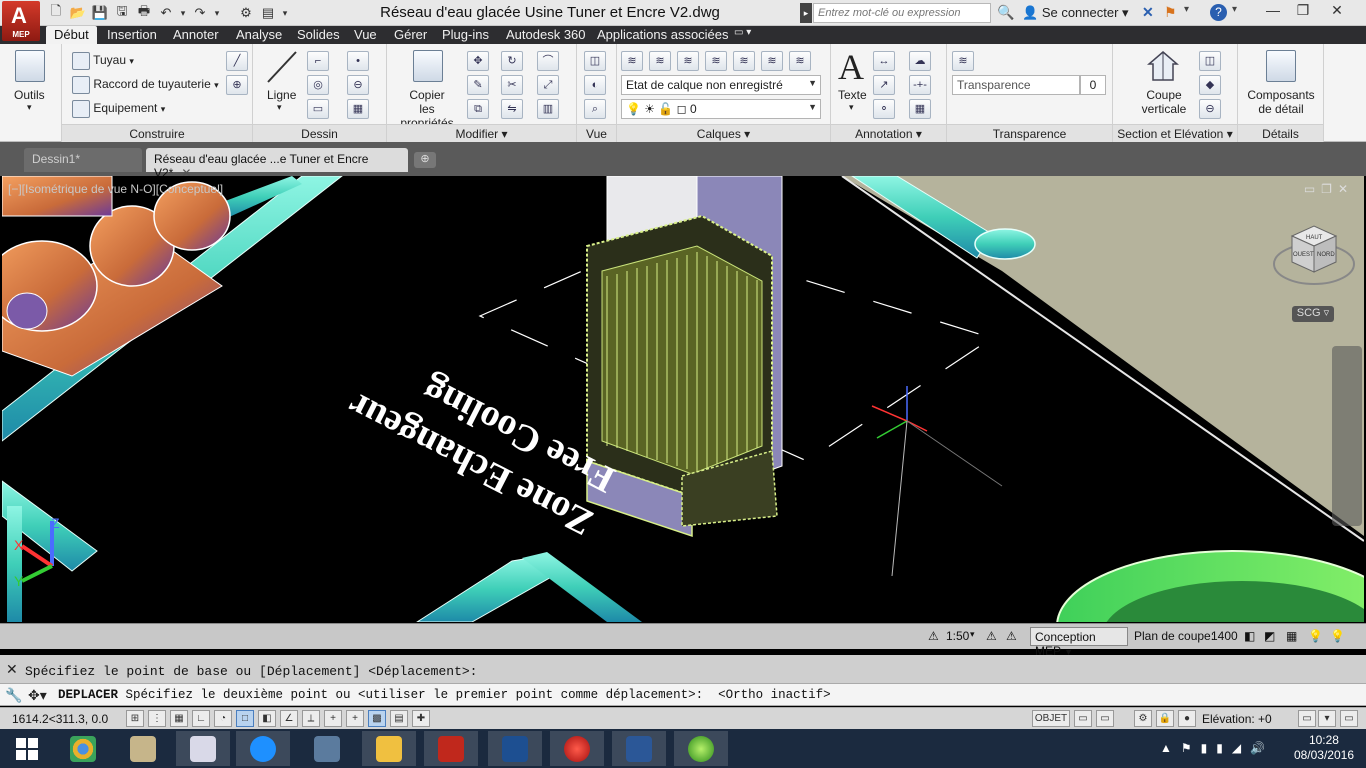  Describe the element at coordinates (744, 61) in the screenshot. I see `layer-off-icon: ≋` at that location.